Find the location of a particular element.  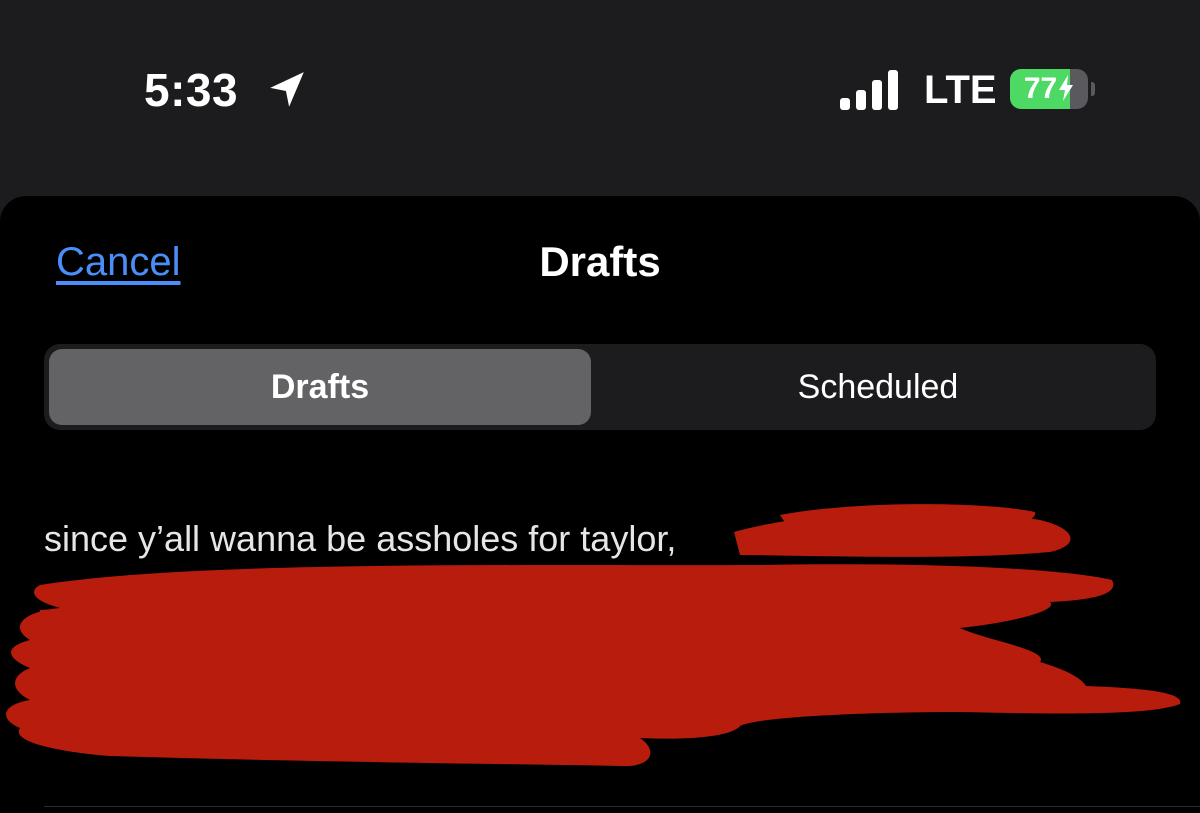

drafts-scheduled-segmented-control: Drafts Scheduled is located at coordinates (600, 387).